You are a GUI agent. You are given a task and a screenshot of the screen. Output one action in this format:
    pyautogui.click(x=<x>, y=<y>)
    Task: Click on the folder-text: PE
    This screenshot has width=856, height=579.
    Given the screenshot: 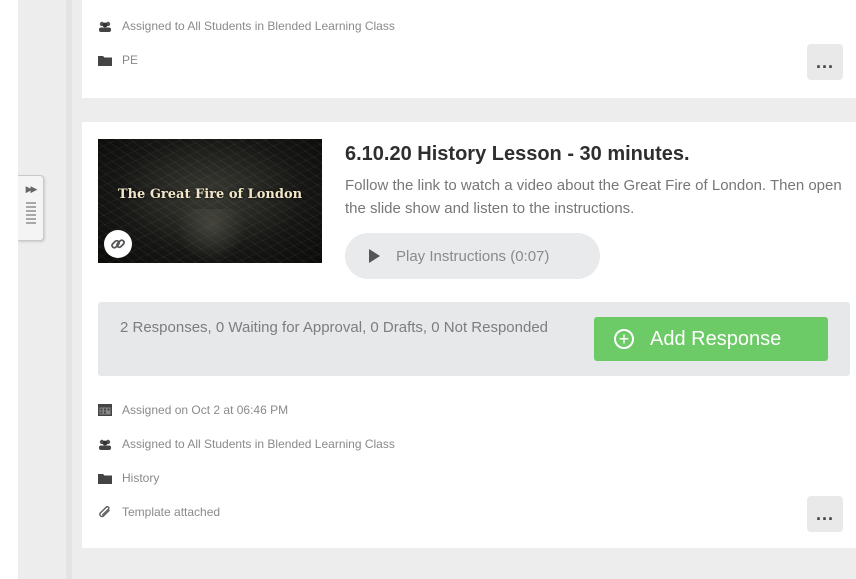 What is the action you would take?
    pyautogui.click(x=130, y=60)
    